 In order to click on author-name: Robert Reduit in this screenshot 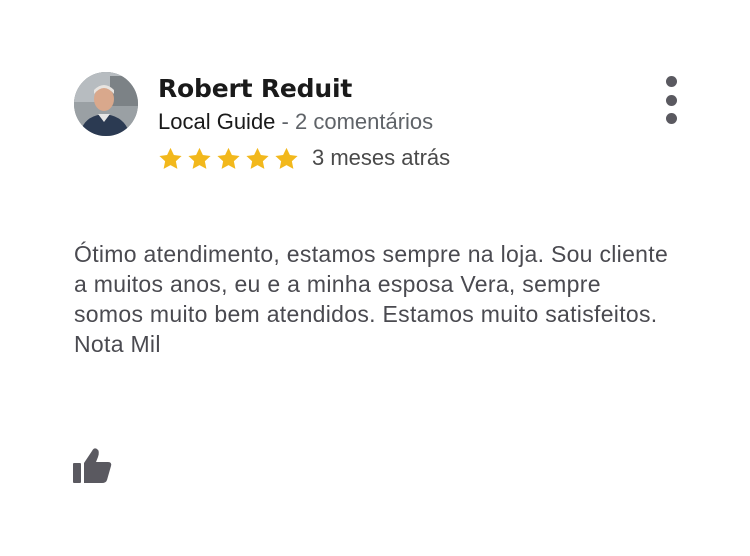, I will do `click(255, 89)`.